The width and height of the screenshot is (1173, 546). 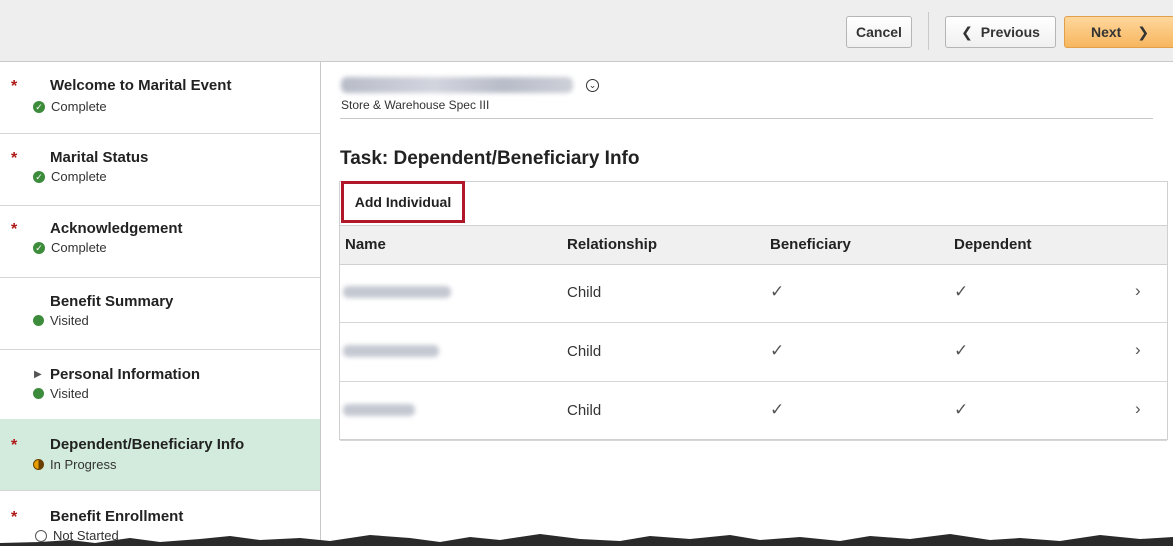 I want to click on status-label: In Progress, so click(x=83, y=464).